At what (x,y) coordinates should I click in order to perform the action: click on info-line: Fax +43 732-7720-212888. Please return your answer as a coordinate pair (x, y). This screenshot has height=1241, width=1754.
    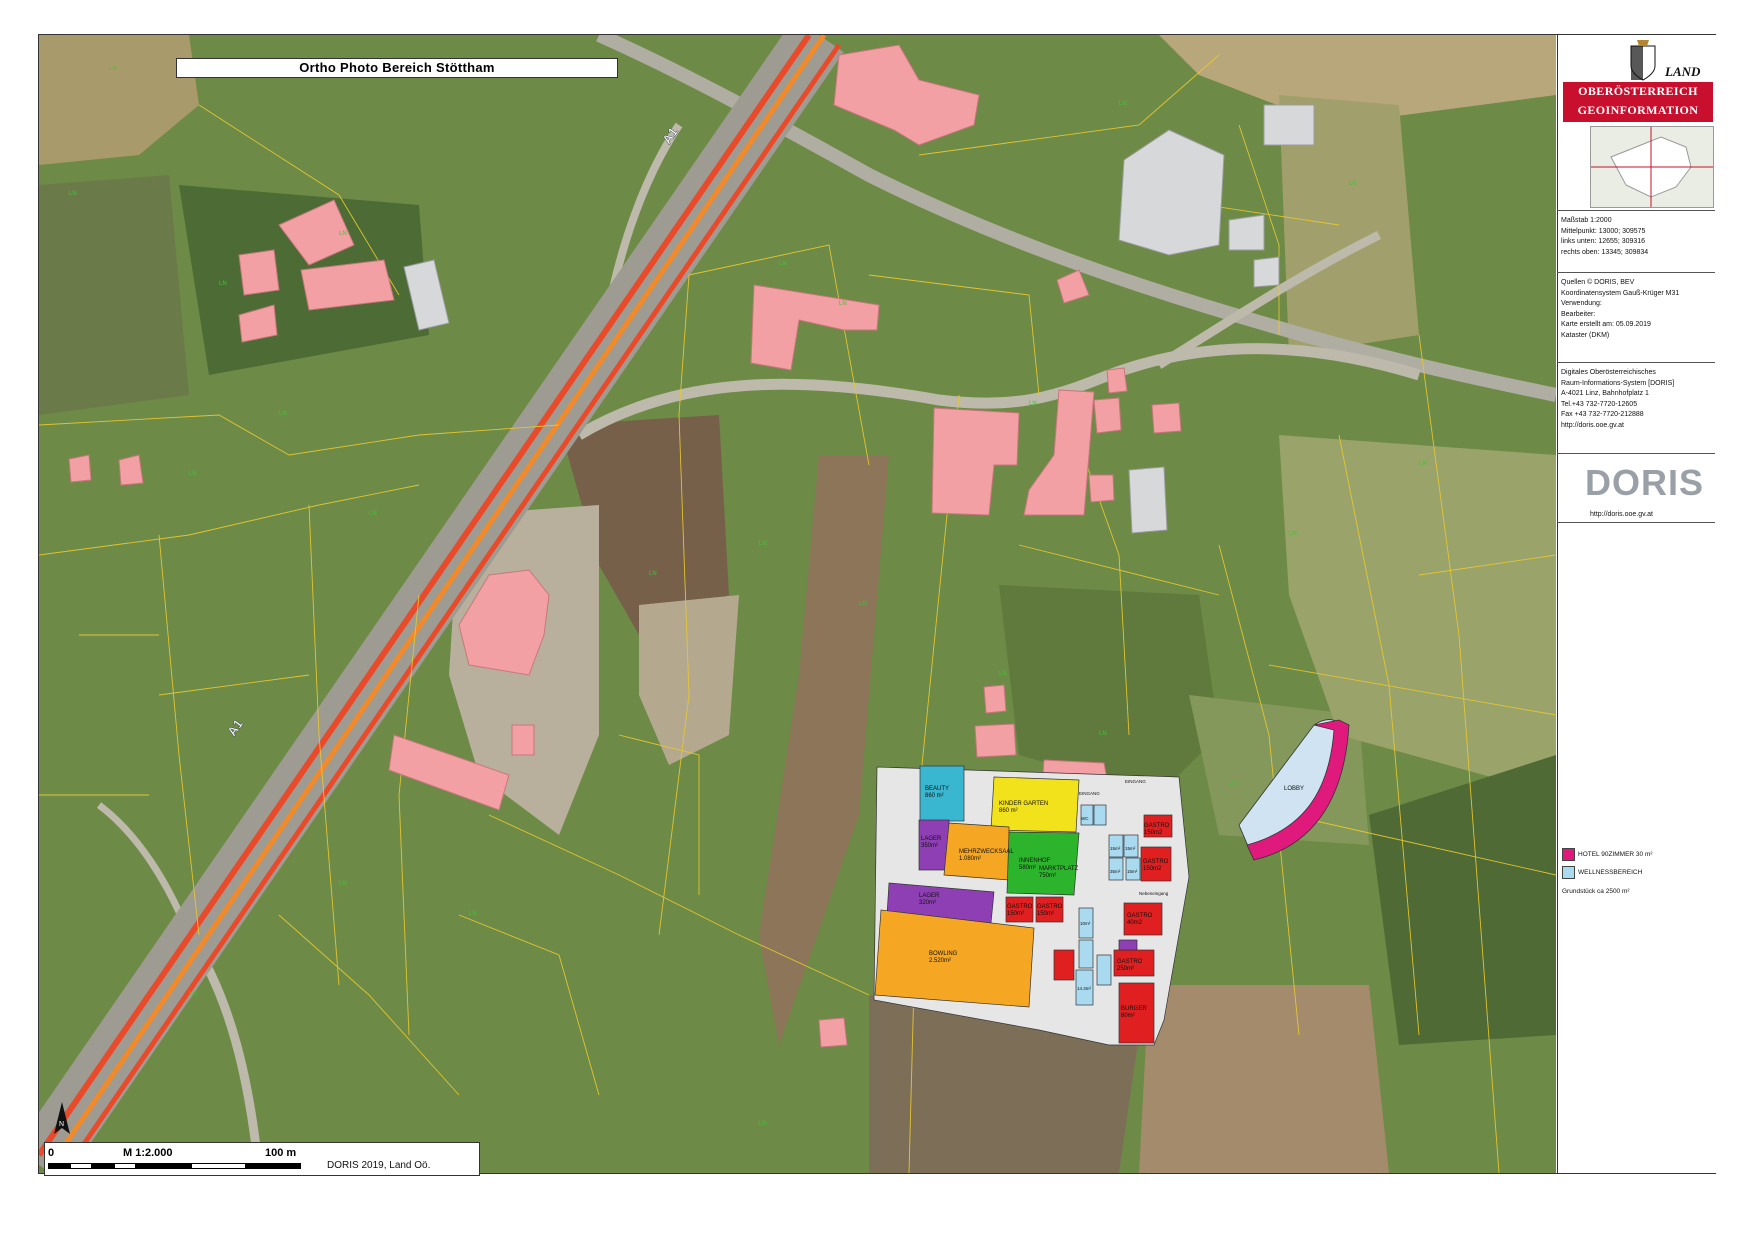
    Looking at the image, I should click on (1602, 415).